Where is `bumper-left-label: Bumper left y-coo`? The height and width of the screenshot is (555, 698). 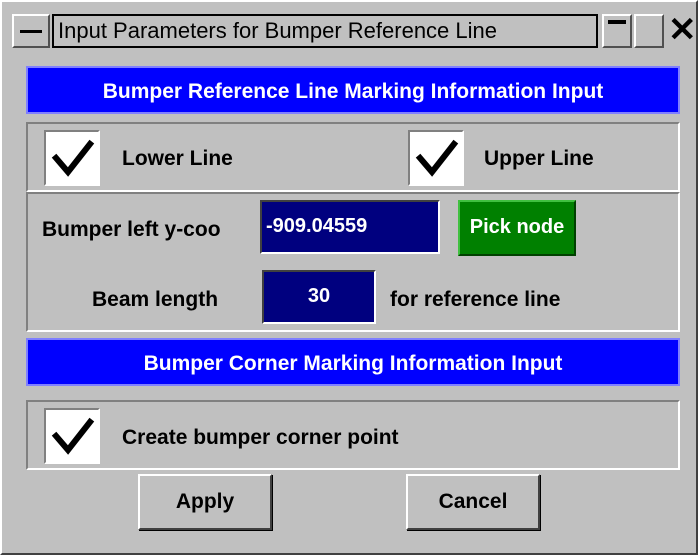 bumper-left-label: Bumper left y-coo is located at coordinates (131, 229).